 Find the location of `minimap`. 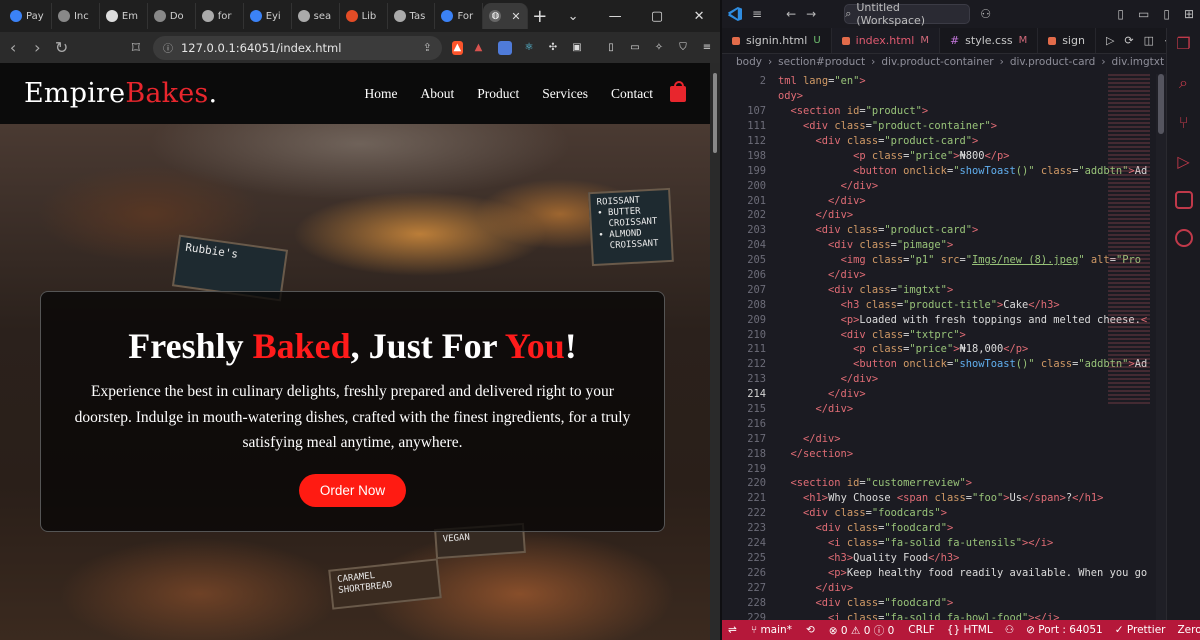

minimap is located at coordinates (1129, 239).